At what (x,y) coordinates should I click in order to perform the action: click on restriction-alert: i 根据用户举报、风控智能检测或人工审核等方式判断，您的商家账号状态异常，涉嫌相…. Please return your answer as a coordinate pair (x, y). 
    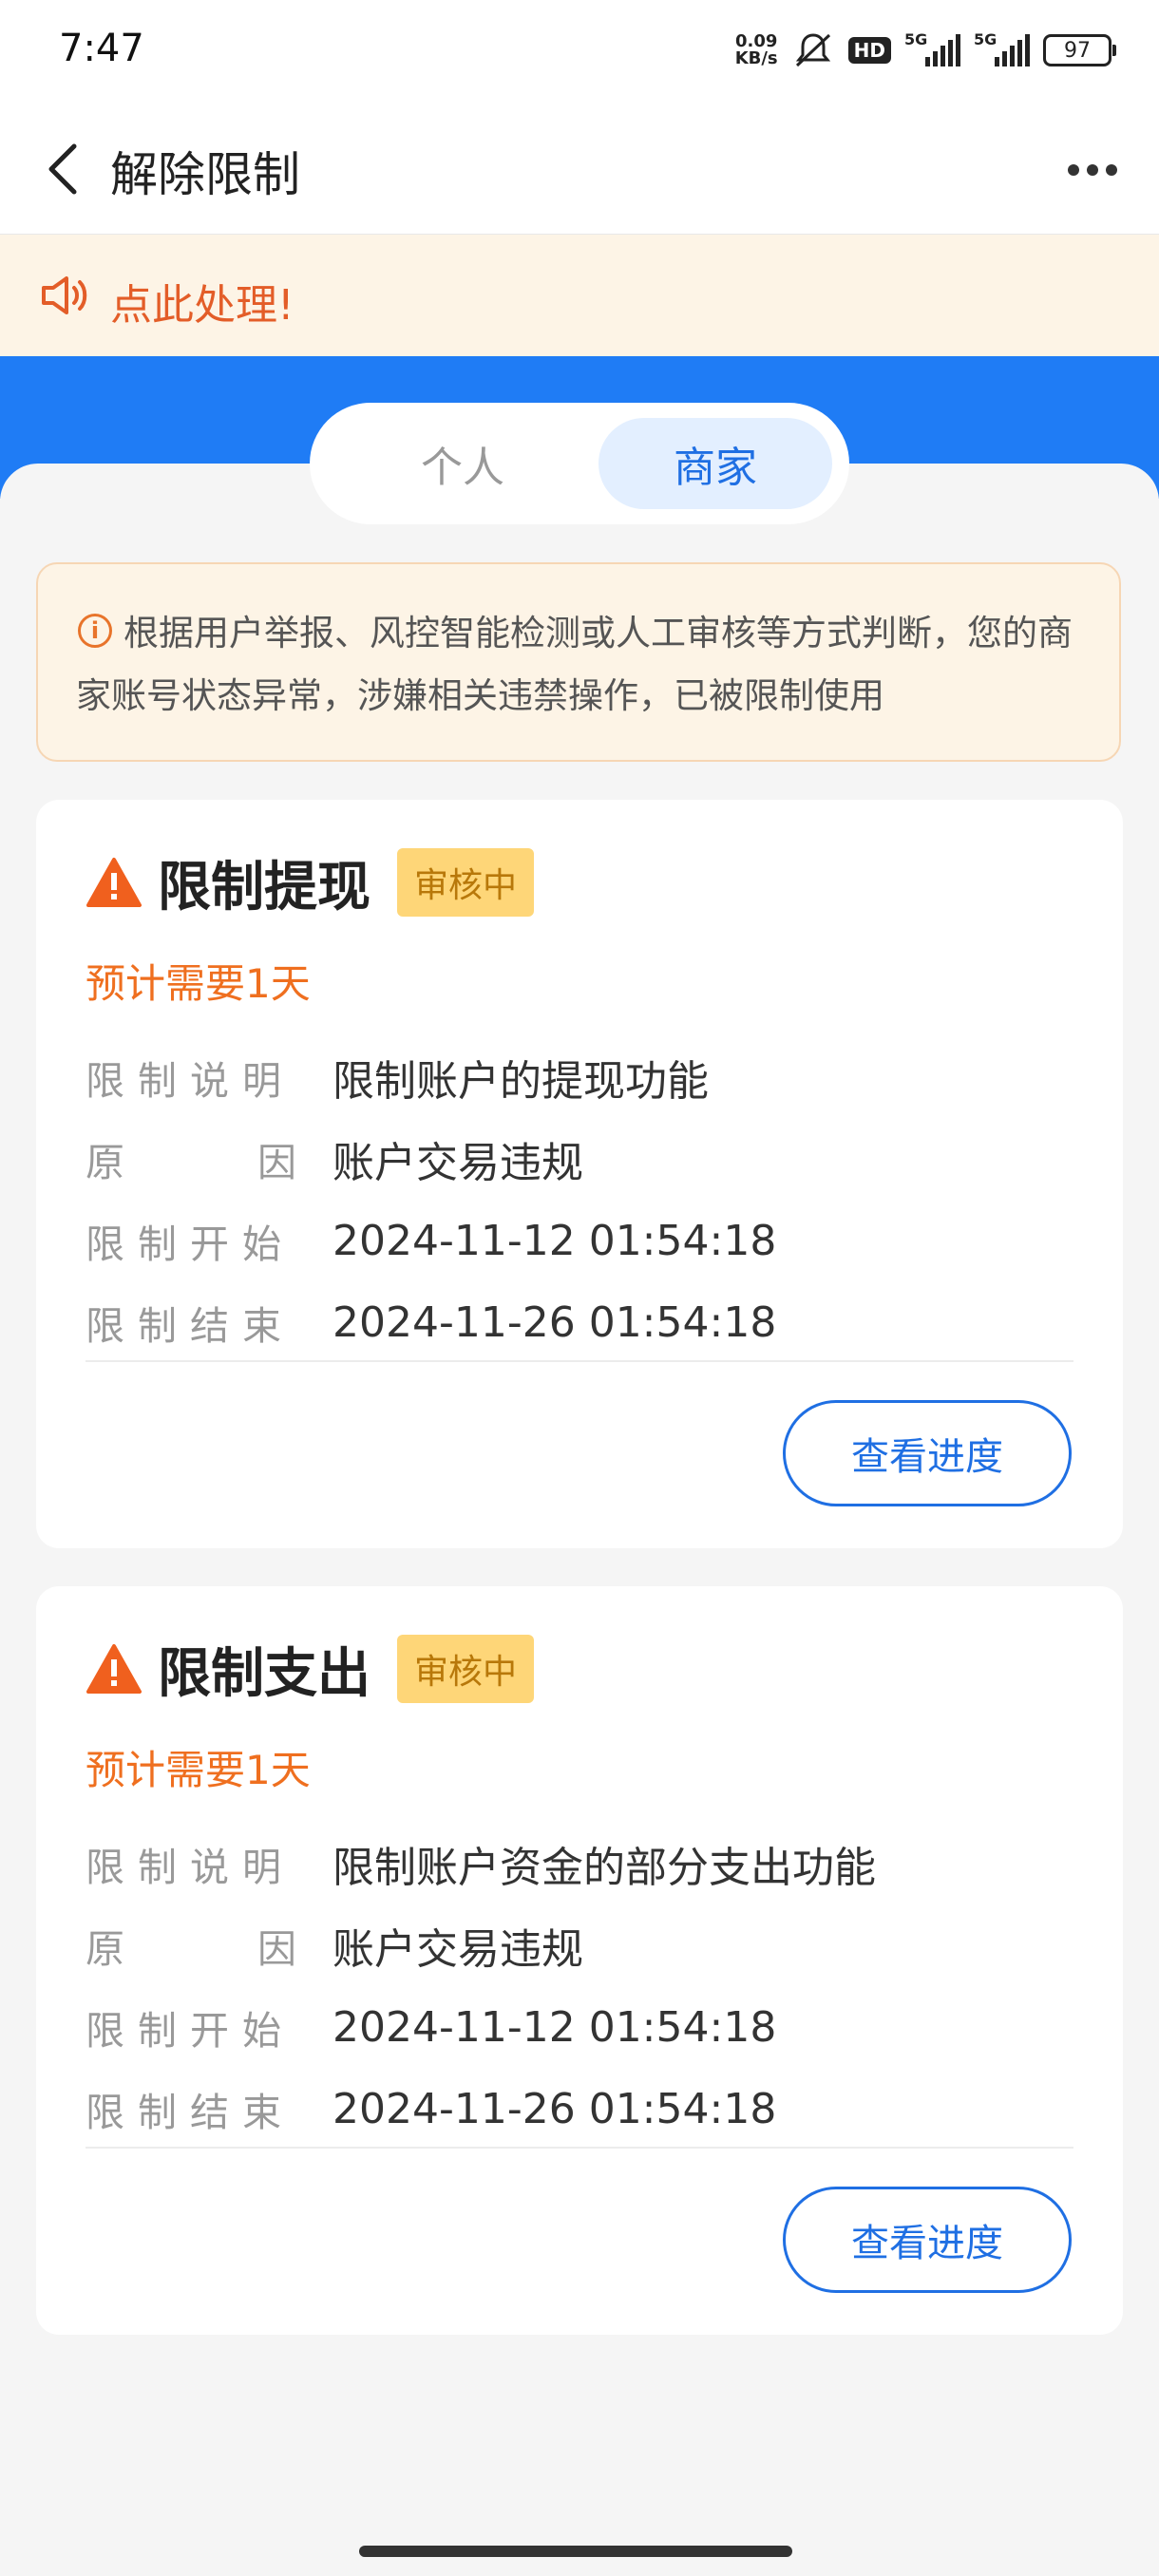
    Looking at the image, I should click on (578, 662).